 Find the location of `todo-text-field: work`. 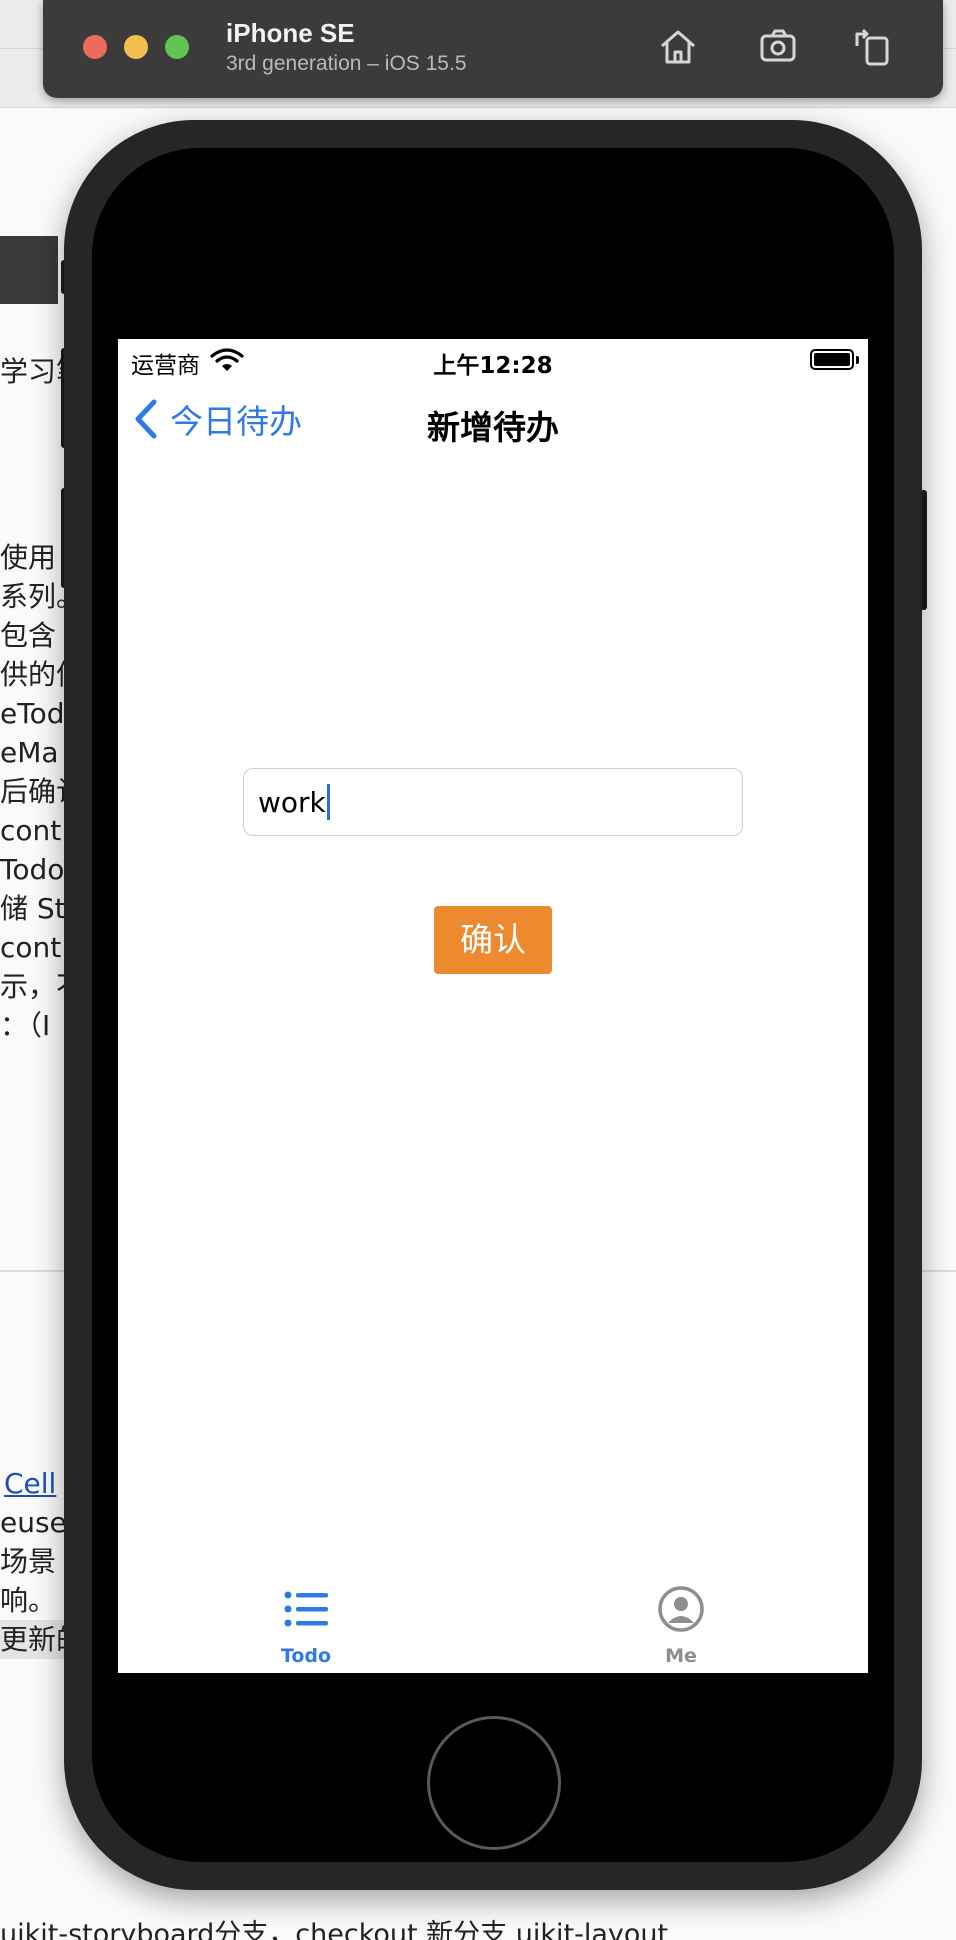

todo-text-field: work is located at coordinates (493, 802).